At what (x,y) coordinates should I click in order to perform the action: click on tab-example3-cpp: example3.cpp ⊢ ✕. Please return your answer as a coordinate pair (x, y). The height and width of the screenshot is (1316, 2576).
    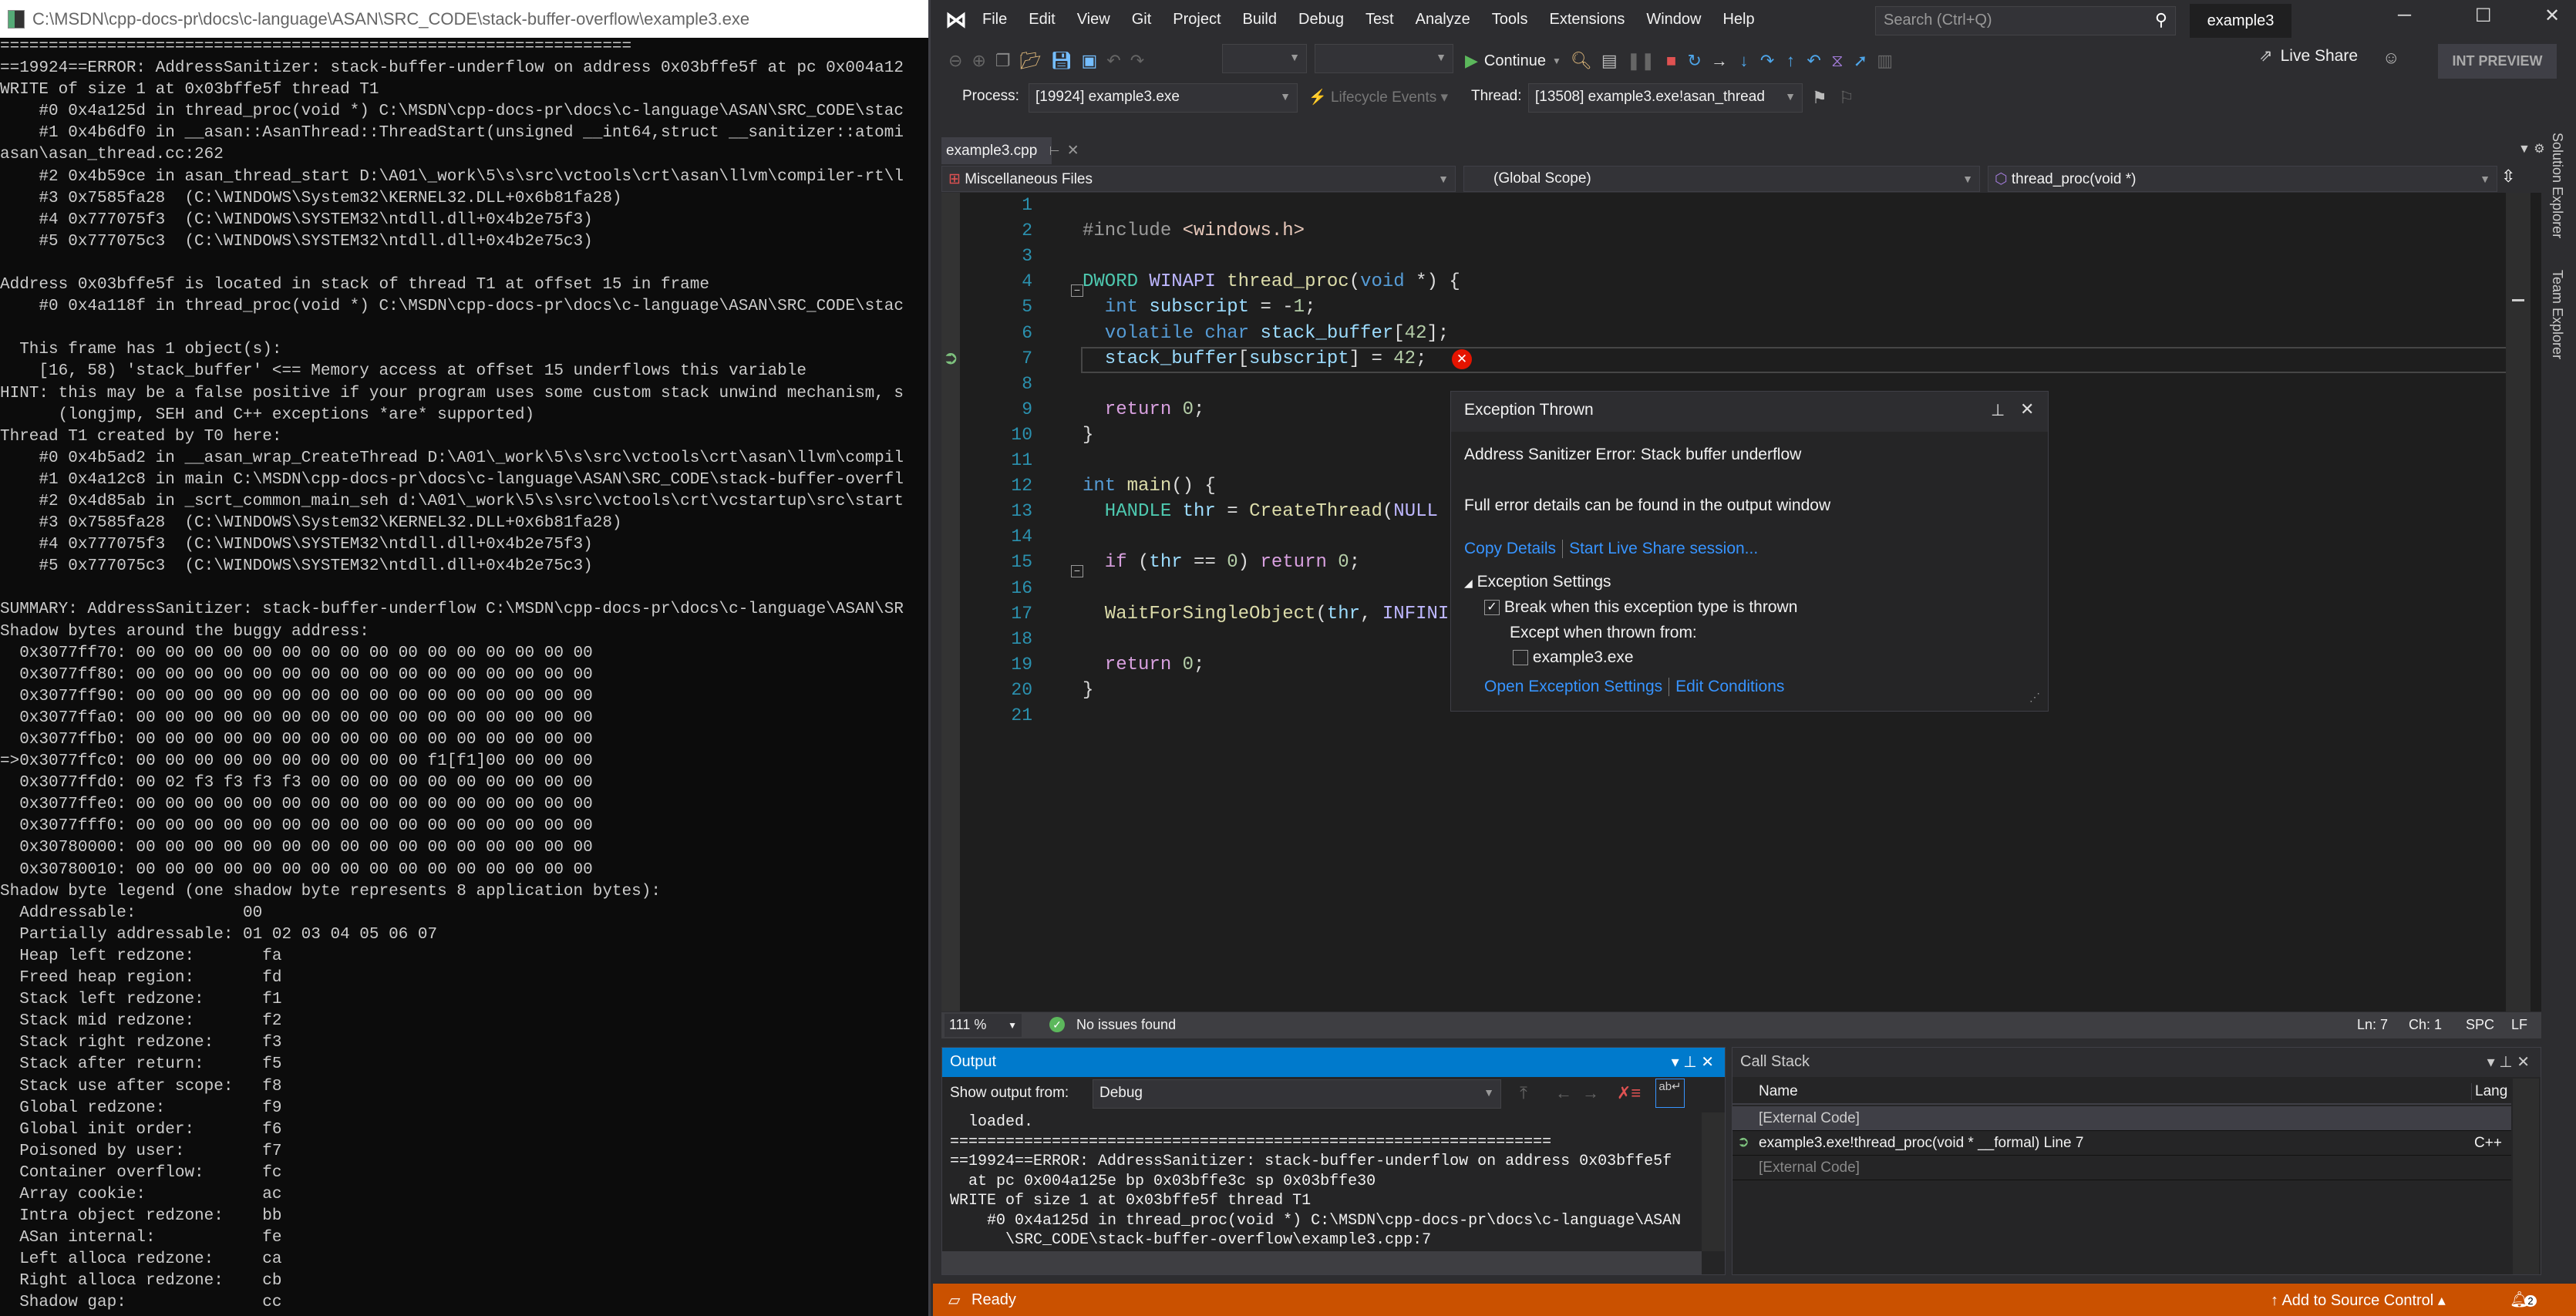
    Looking at the image, I should click on (1010, 150).